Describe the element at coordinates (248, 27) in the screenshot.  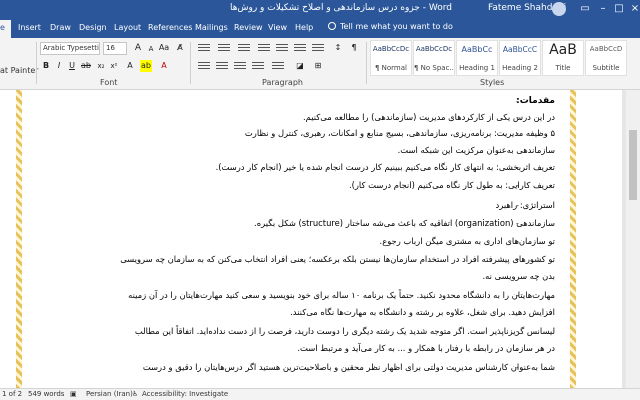
I see `tab-review: Review` at that location.